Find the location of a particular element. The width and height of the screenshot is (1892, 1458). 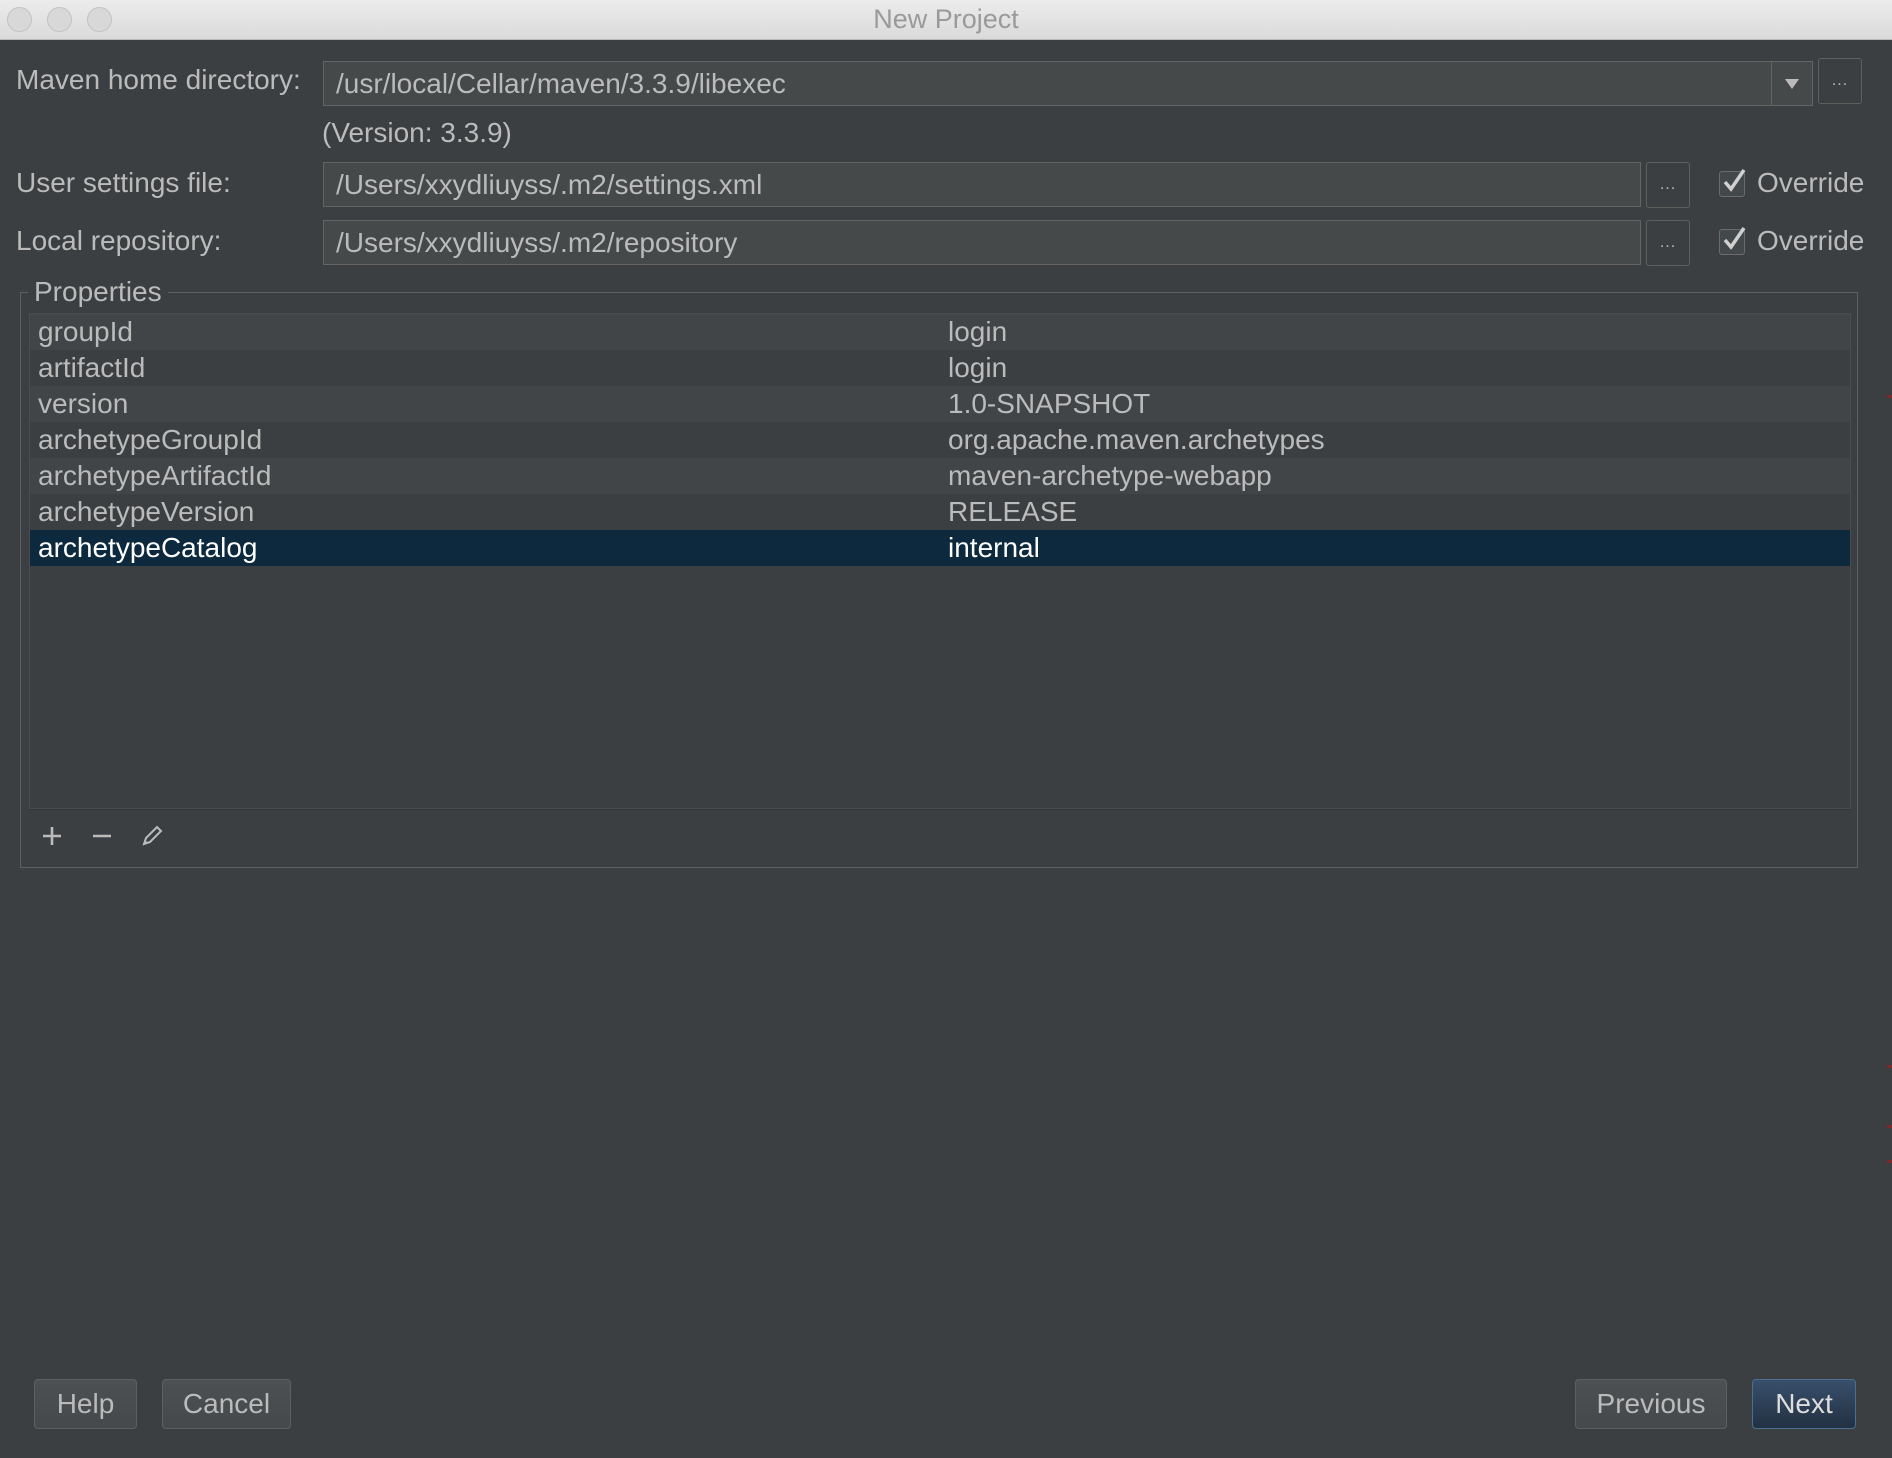

chevron-down-icon is located at coordinates (1792, 83).